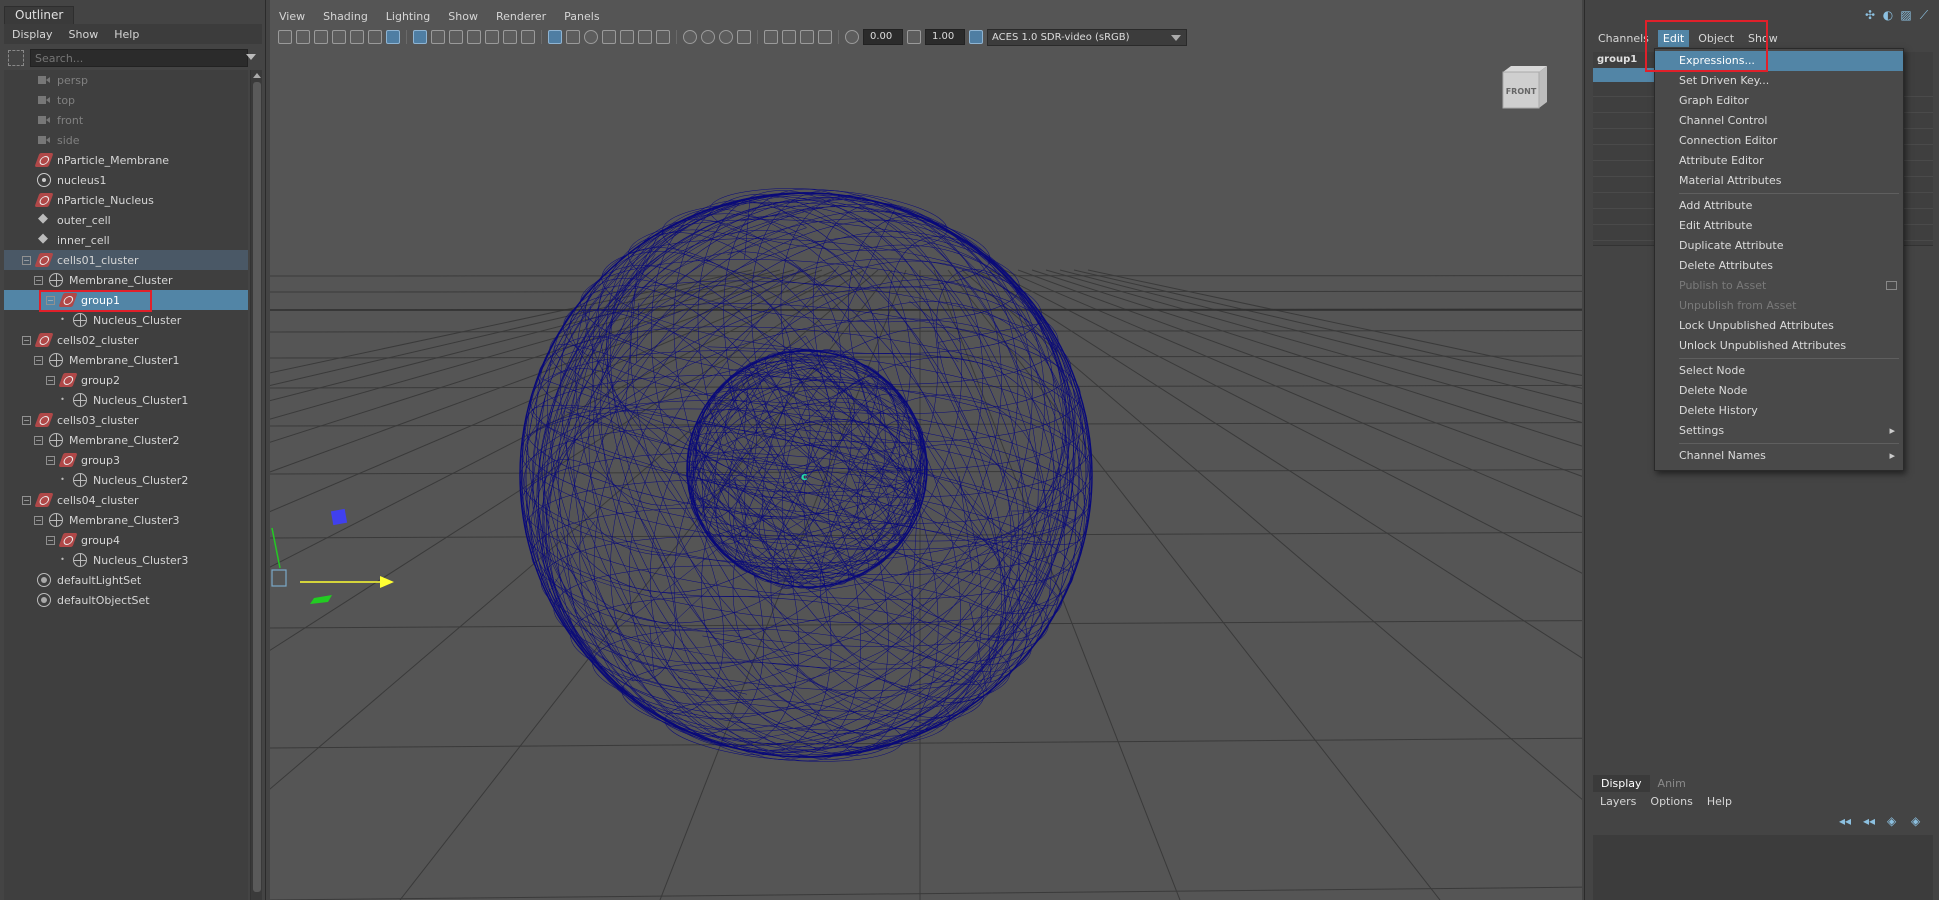 The height and width of the screenshot is (900, 1939). Describe the element at coordinates (251, 57) in the screenshot. I see `search-dropdown-icon` at that location.